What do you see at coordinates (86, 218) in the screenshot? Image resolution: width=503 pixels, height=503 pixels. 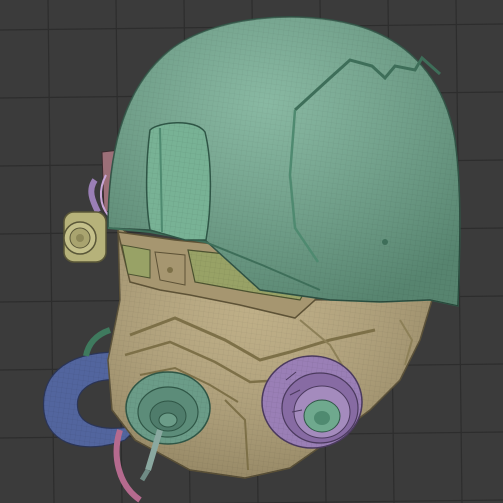 I see `side-light` at bounding box center [86, 218].